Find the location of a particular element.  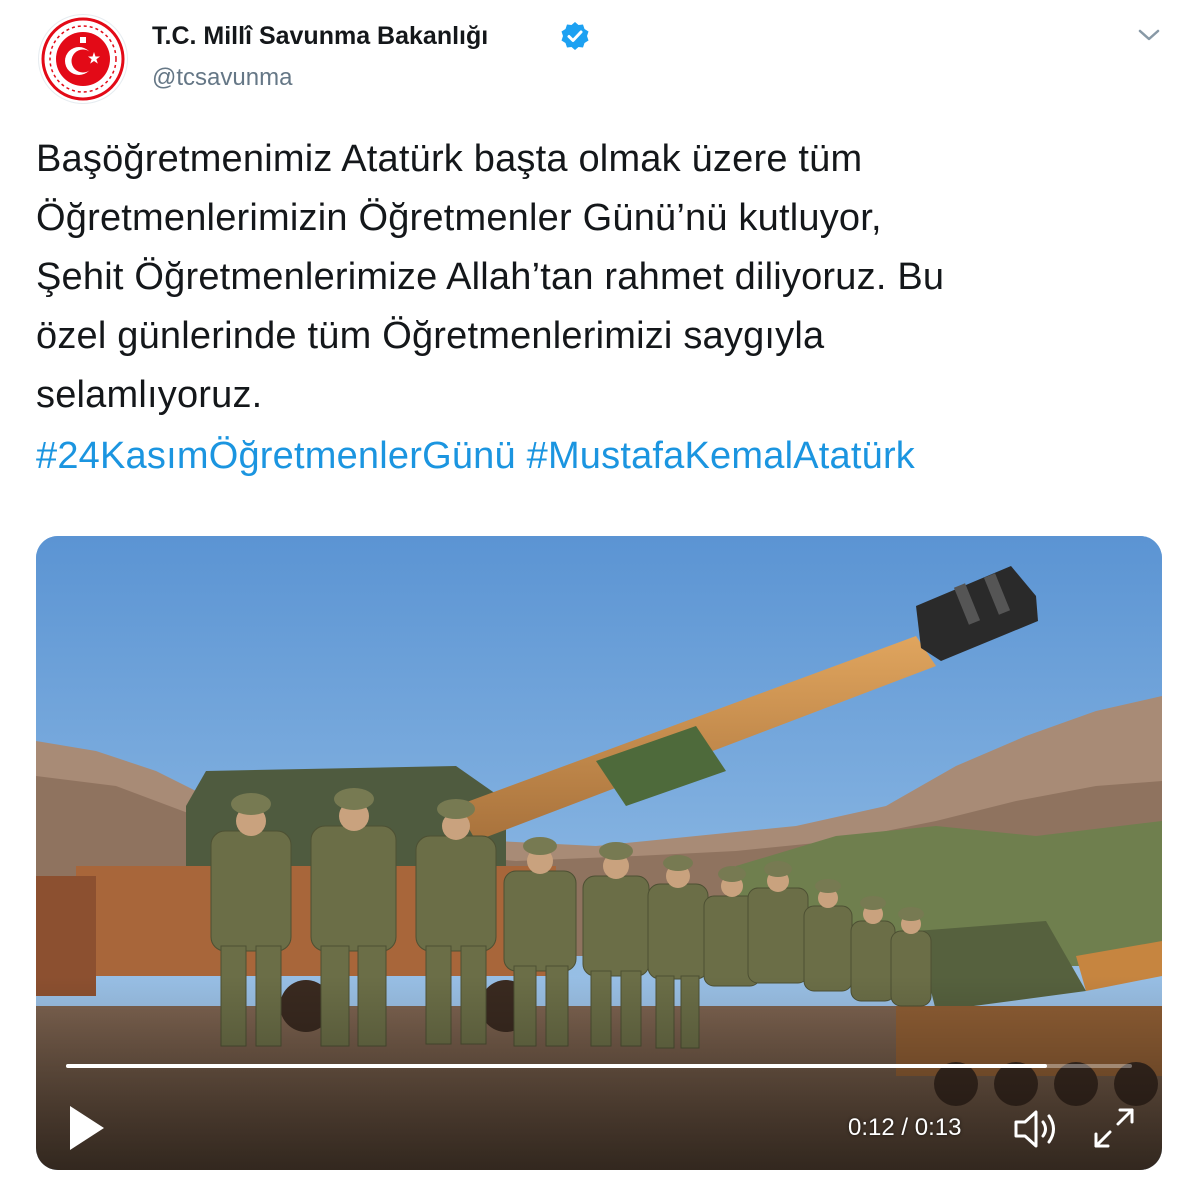

account-display-name: T.C. Millî Savunma Bakanlığı is located at coordinates (320, 36).